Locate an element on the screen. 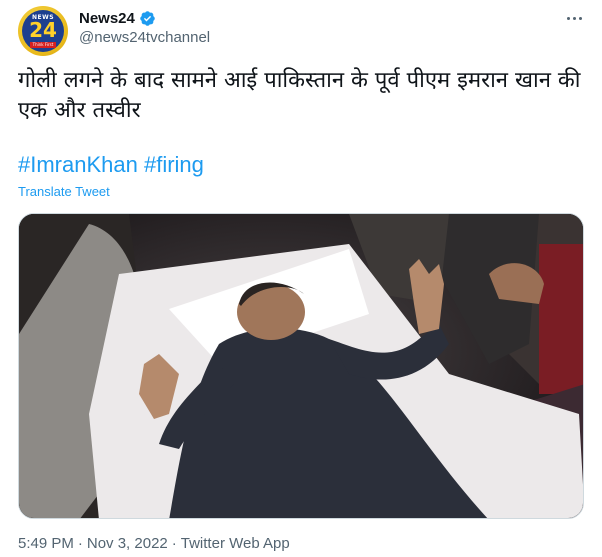  author-display-name: News24 is located at coordinates (107, 18).